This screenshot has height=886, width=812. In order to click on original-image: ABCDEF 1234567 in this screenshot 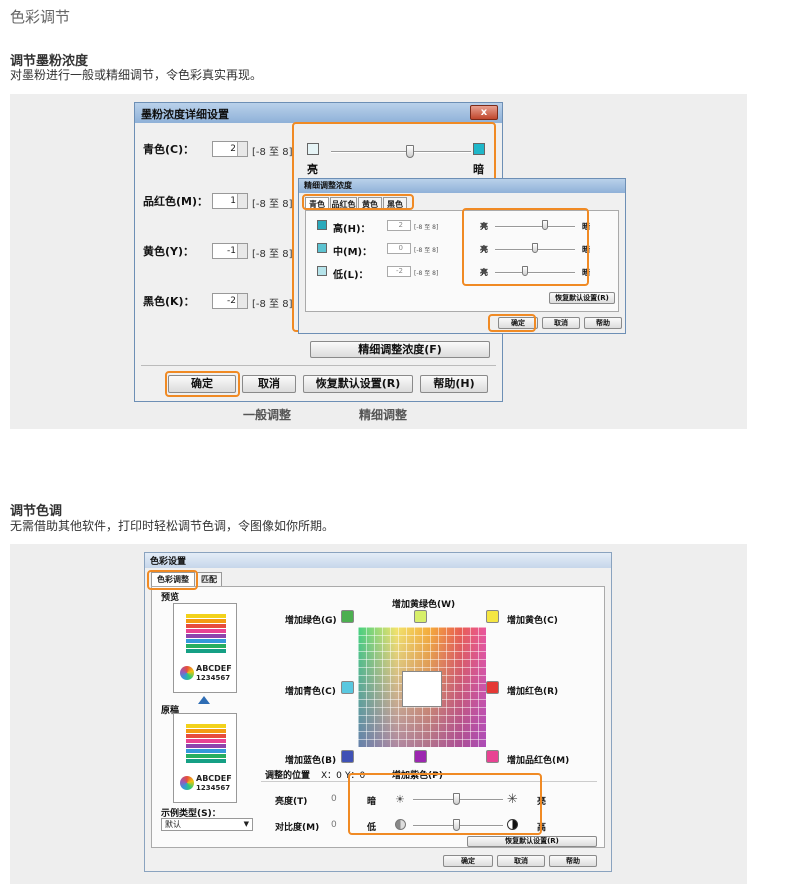, I will do `click(205, 758)`.